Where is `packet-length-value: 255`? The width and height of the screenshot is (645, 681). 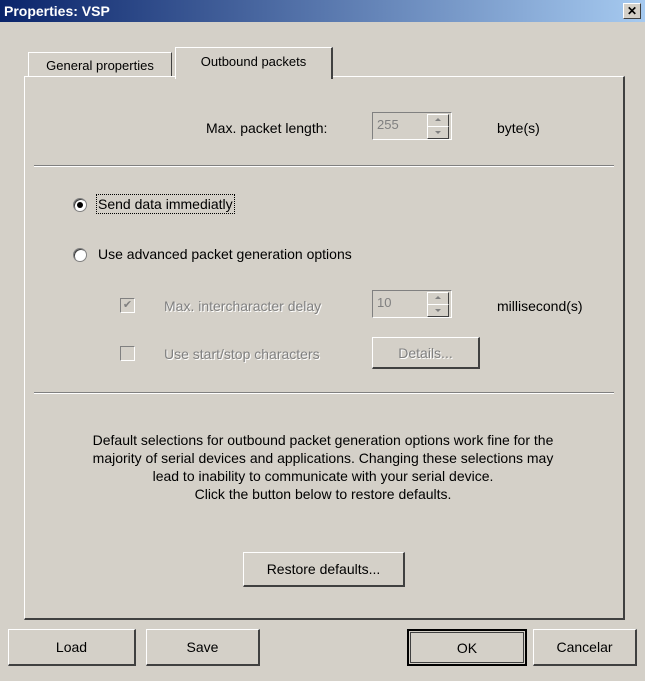
packet-length-value: 255 is located at coordinates (388, 124).